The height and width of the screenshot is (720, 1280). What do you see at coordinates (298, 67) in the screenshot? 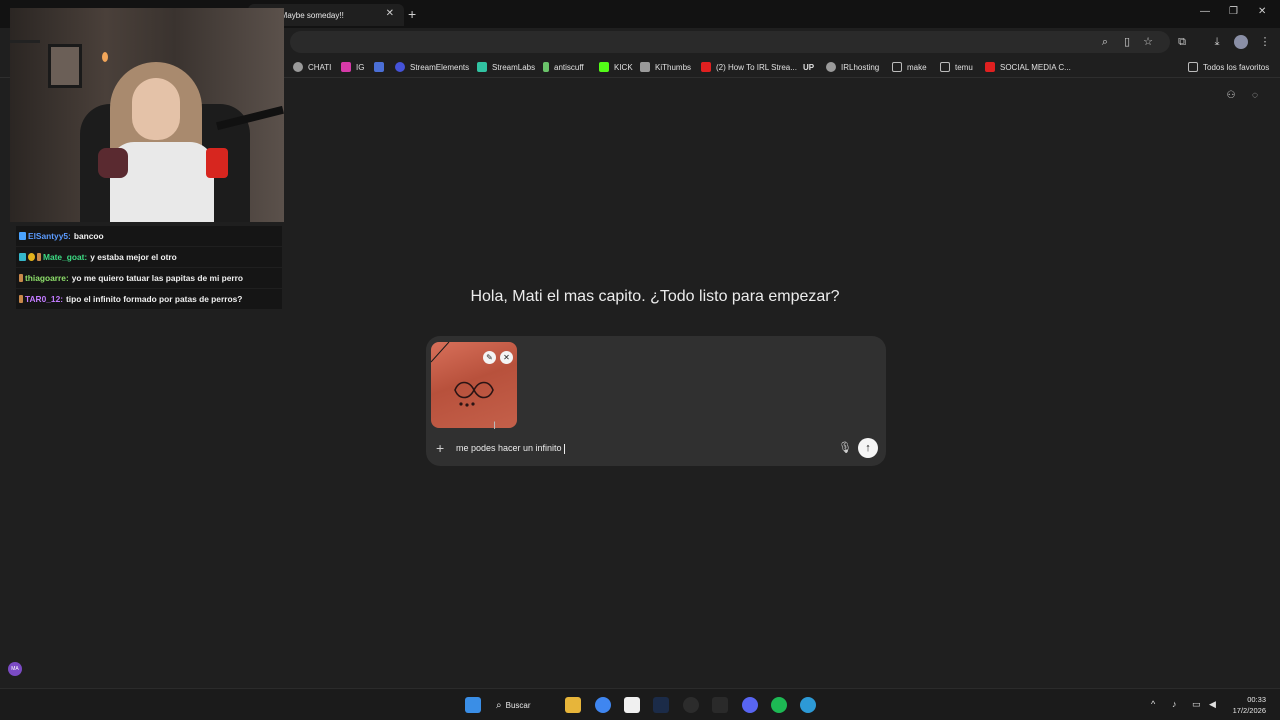
I see `bookmark-icon` at bounding box center [298, 67].